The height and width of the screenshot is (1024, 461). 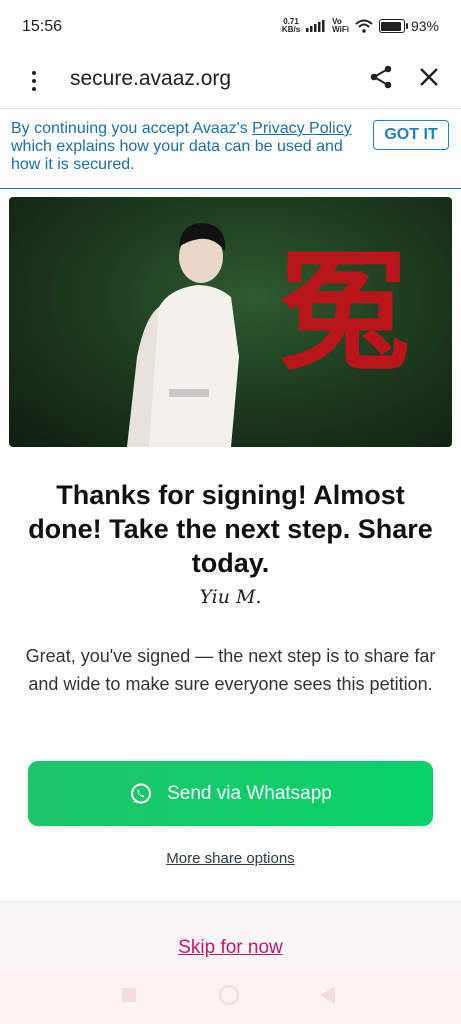 What do you see at coordinates (42, 26) in the screenshot?
I see `status-time: 15:56` at bounding box center [42, 26].